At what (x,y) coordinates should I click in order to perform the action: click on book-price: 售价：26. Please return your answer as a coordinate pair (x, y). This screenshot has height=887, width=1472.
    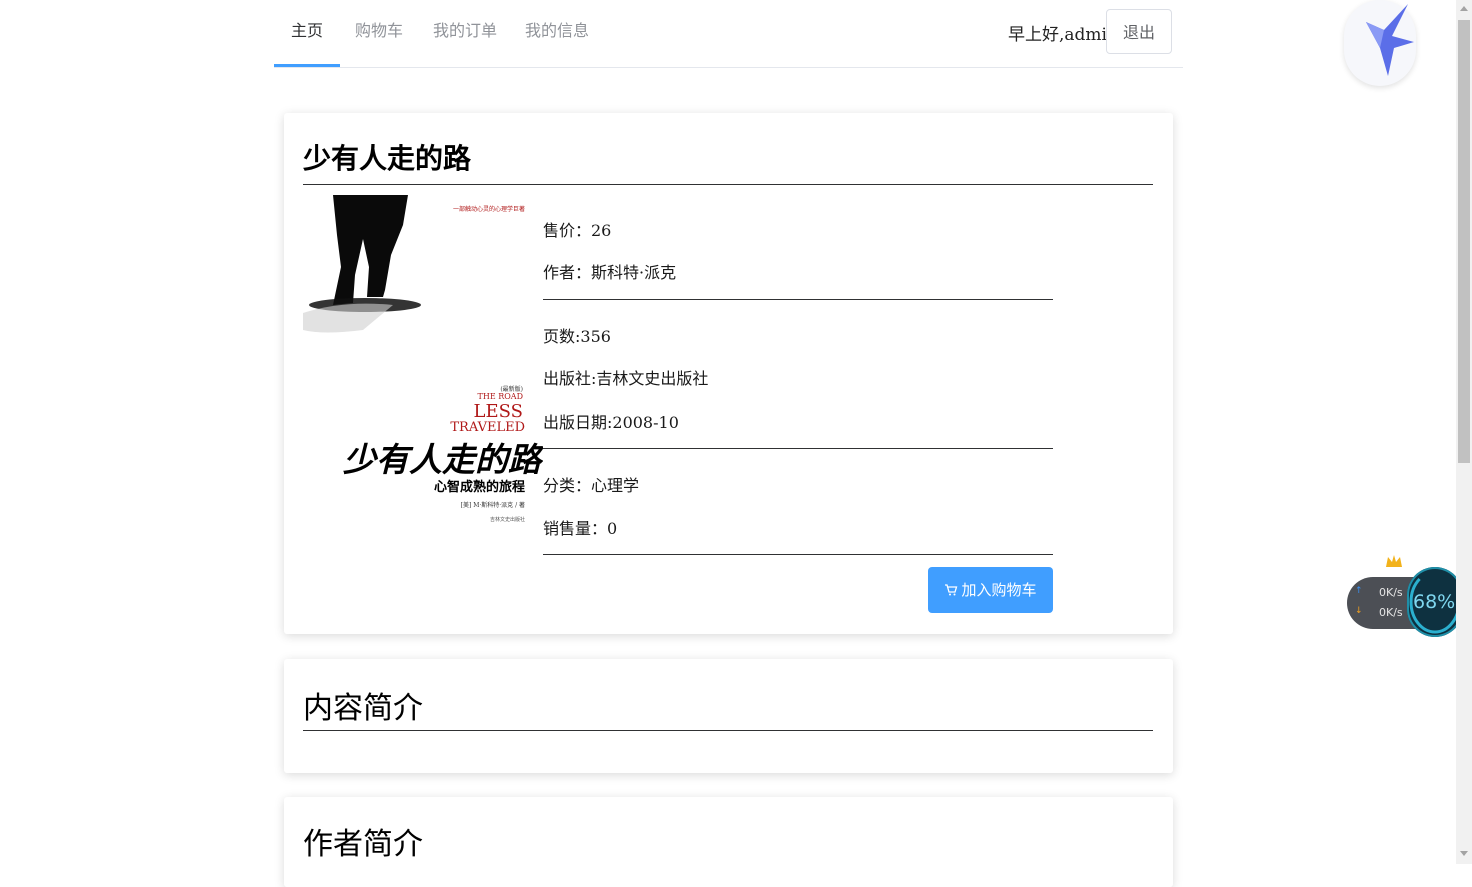
    Looking at the image, I should click on (577, 230).